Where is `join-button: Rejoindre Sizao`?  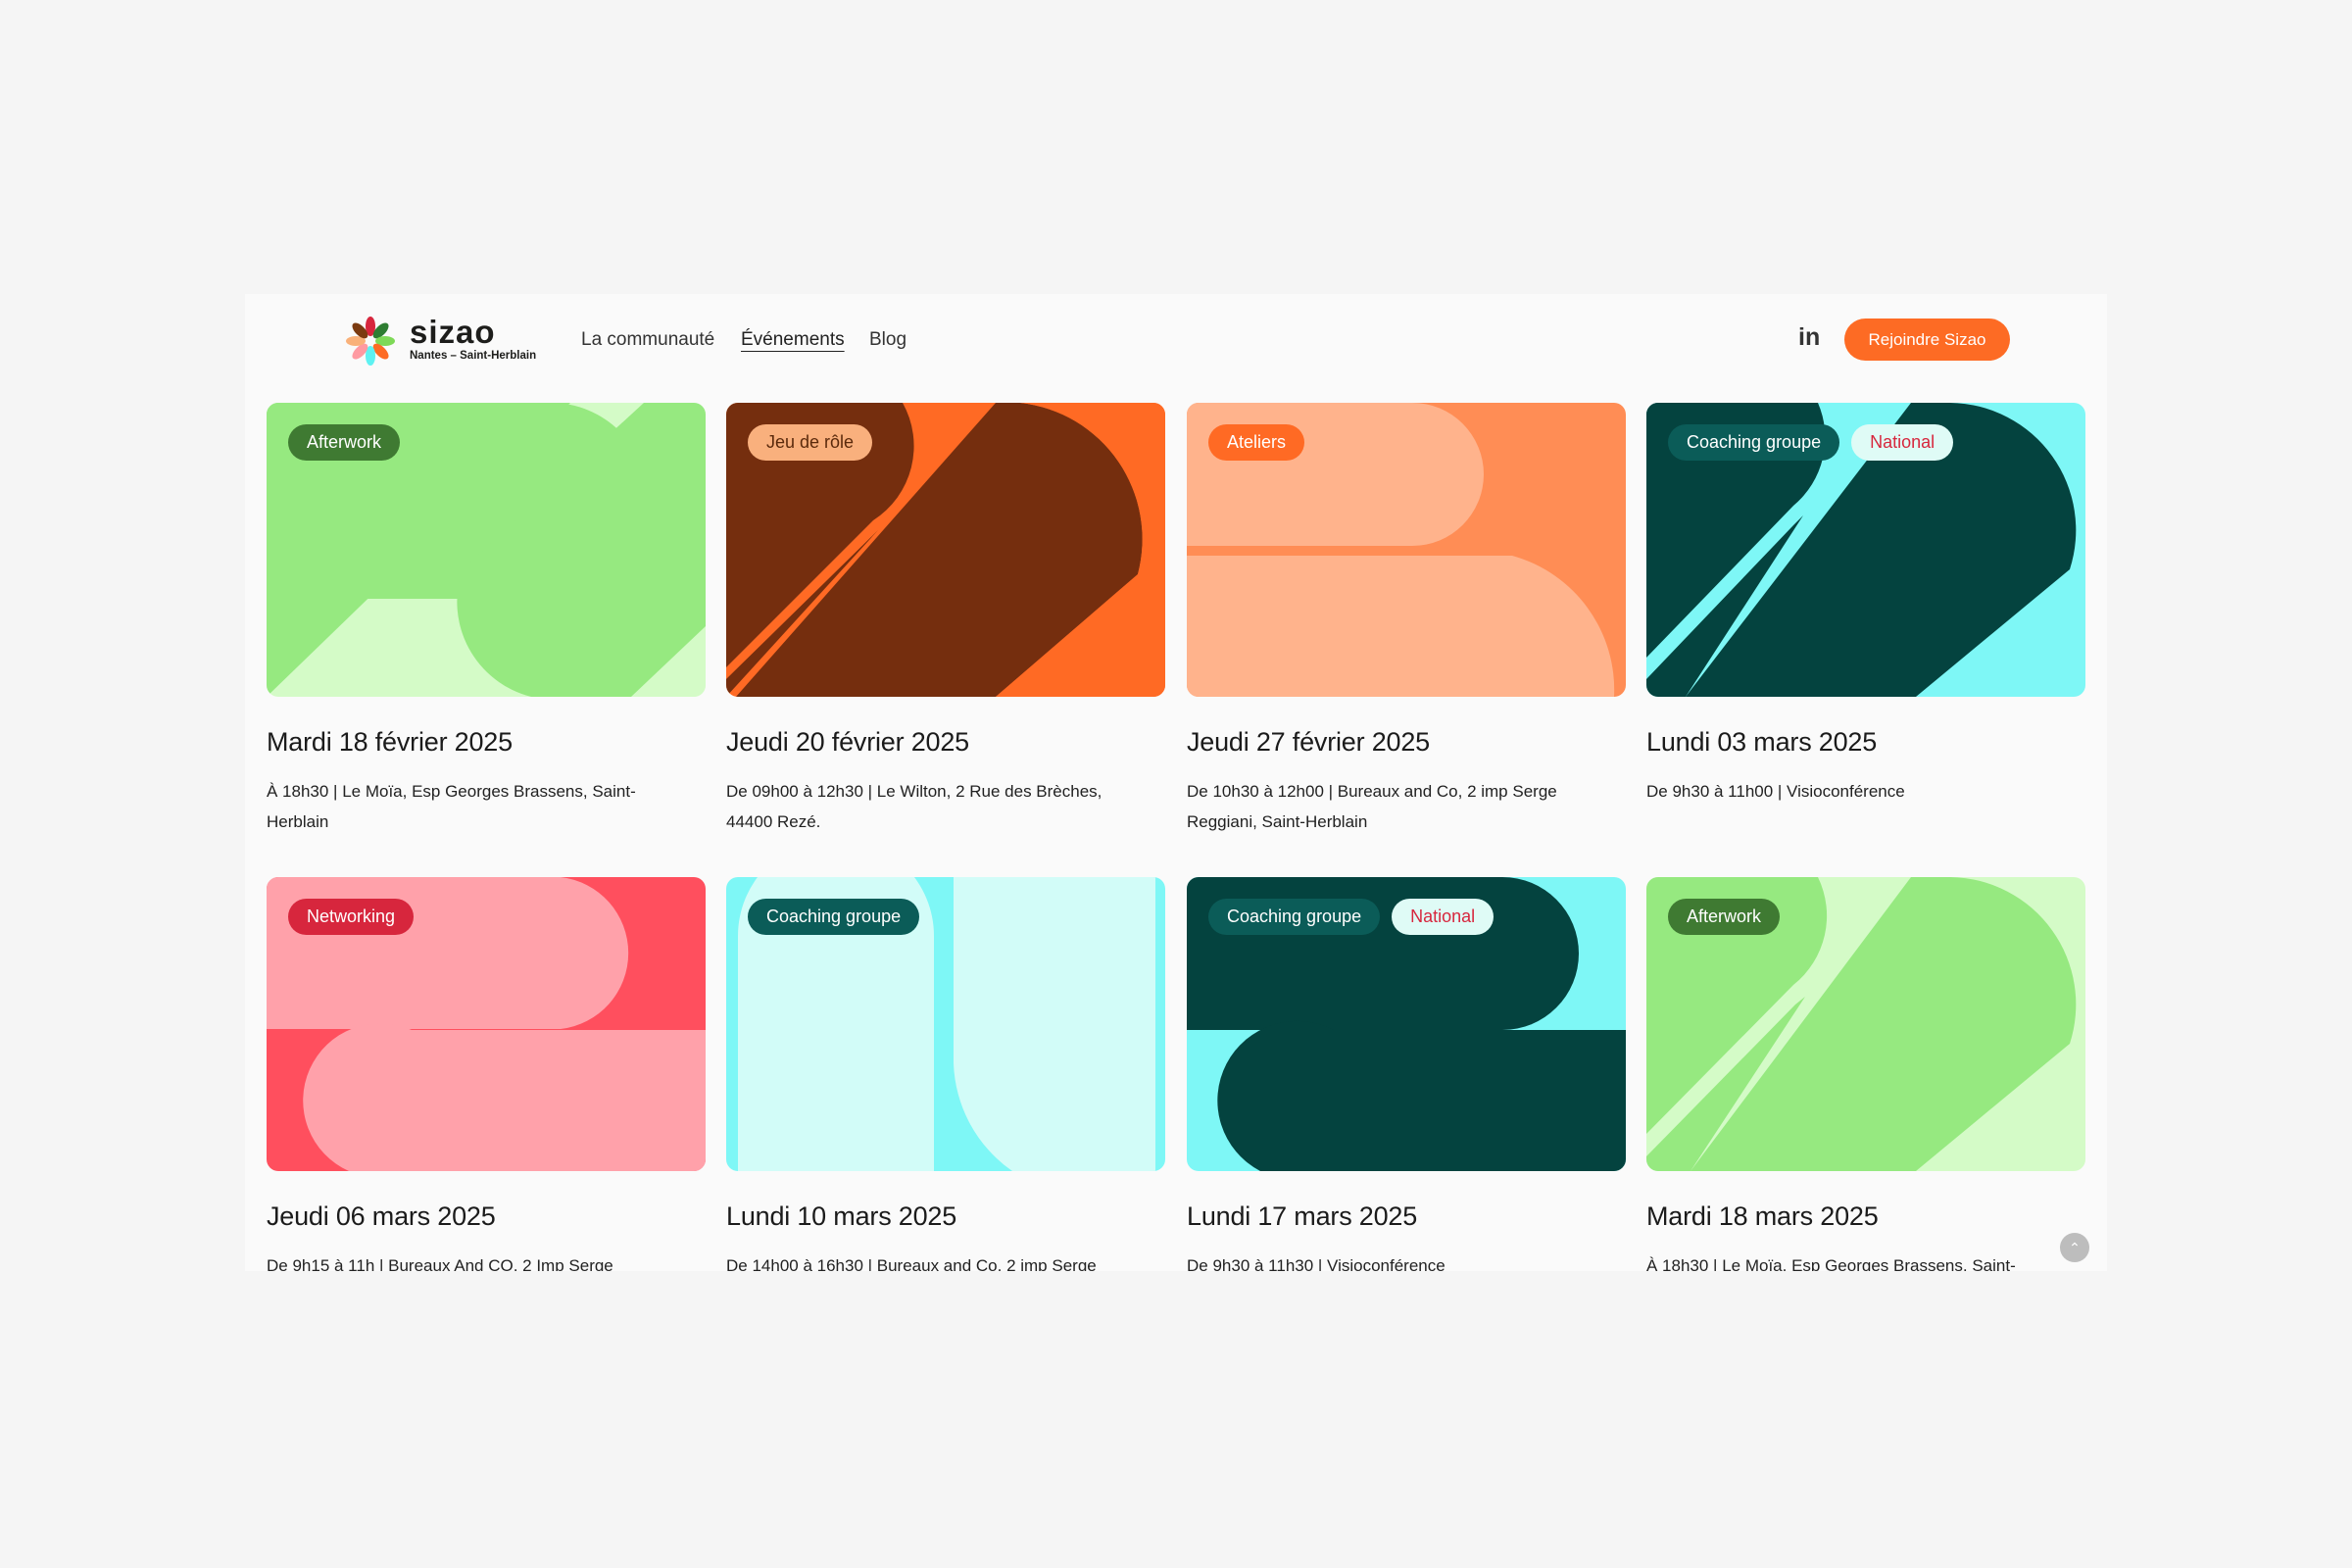
join-button: Rejoindre Sizao is located at coordinates (1927, 339).